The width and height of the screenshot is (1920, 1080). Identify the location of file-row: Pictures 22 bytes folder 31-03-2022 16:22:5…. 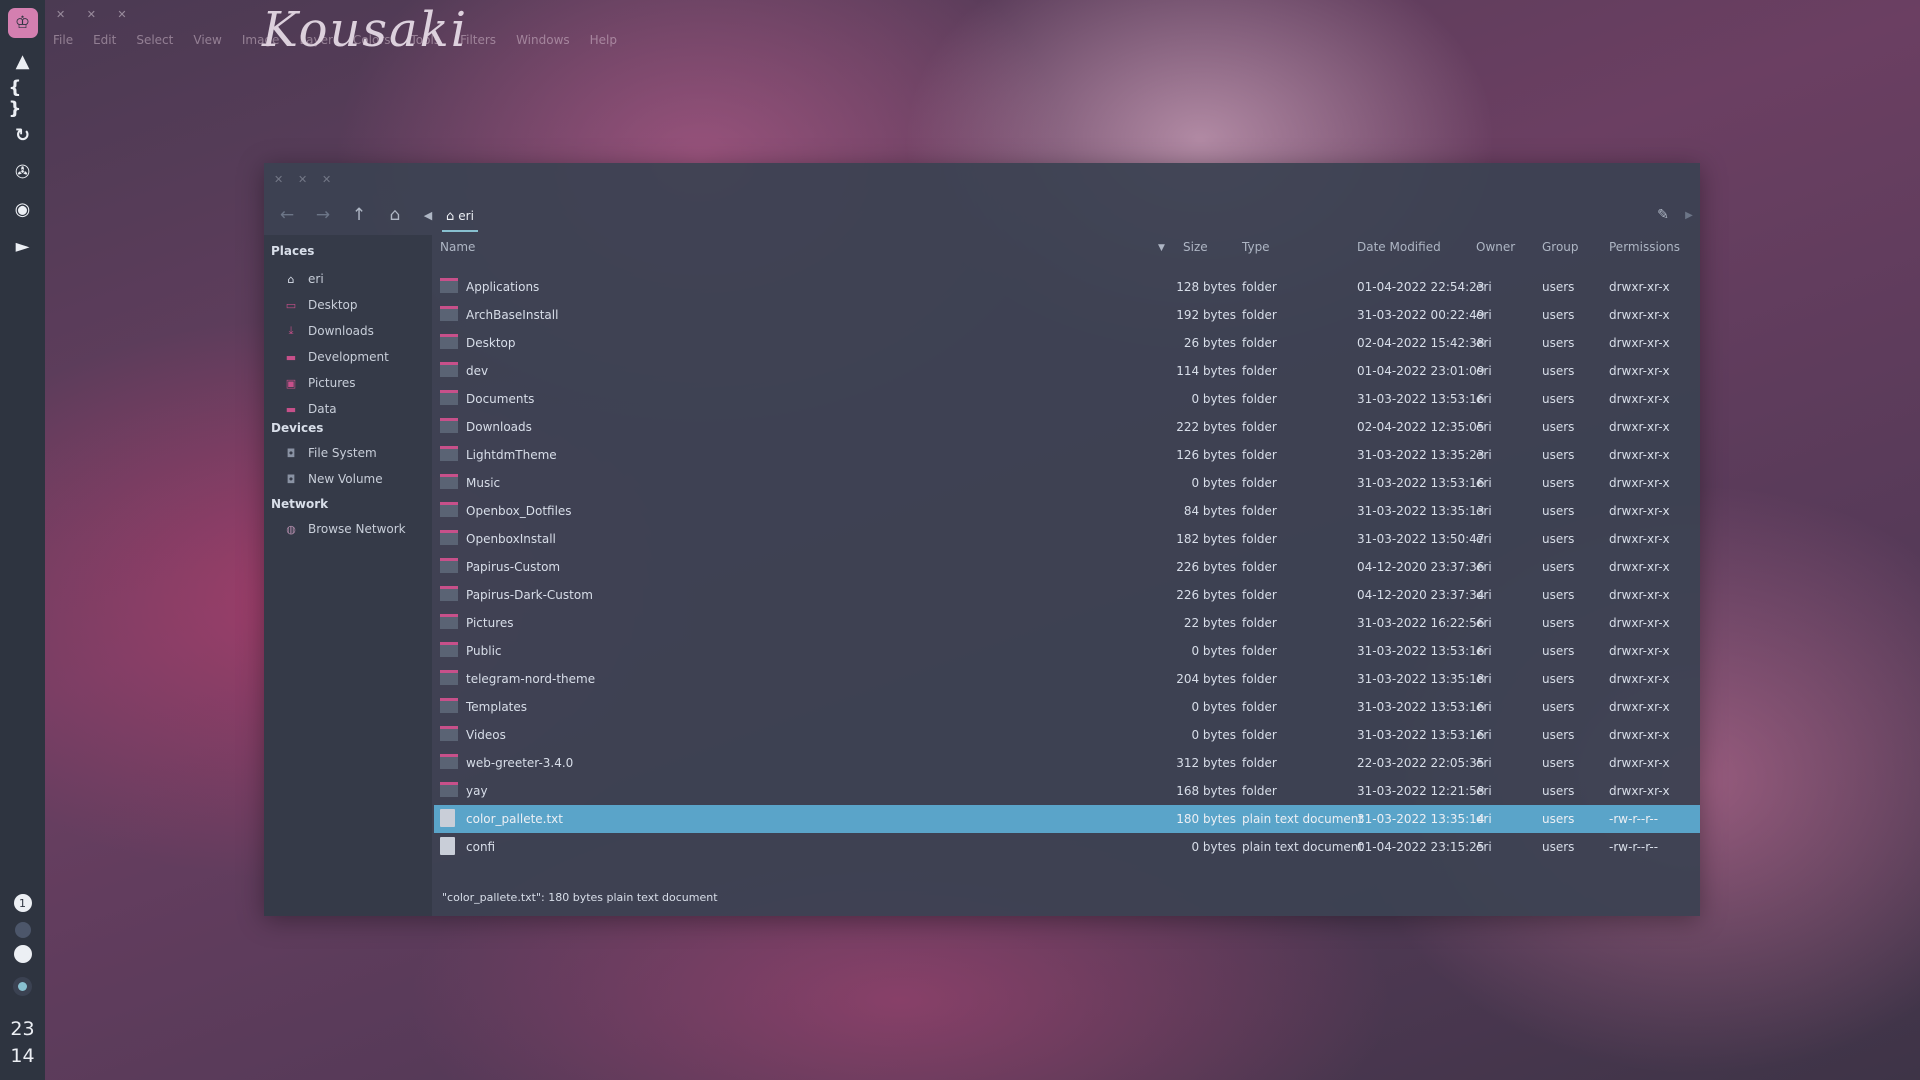
(1067, 623).